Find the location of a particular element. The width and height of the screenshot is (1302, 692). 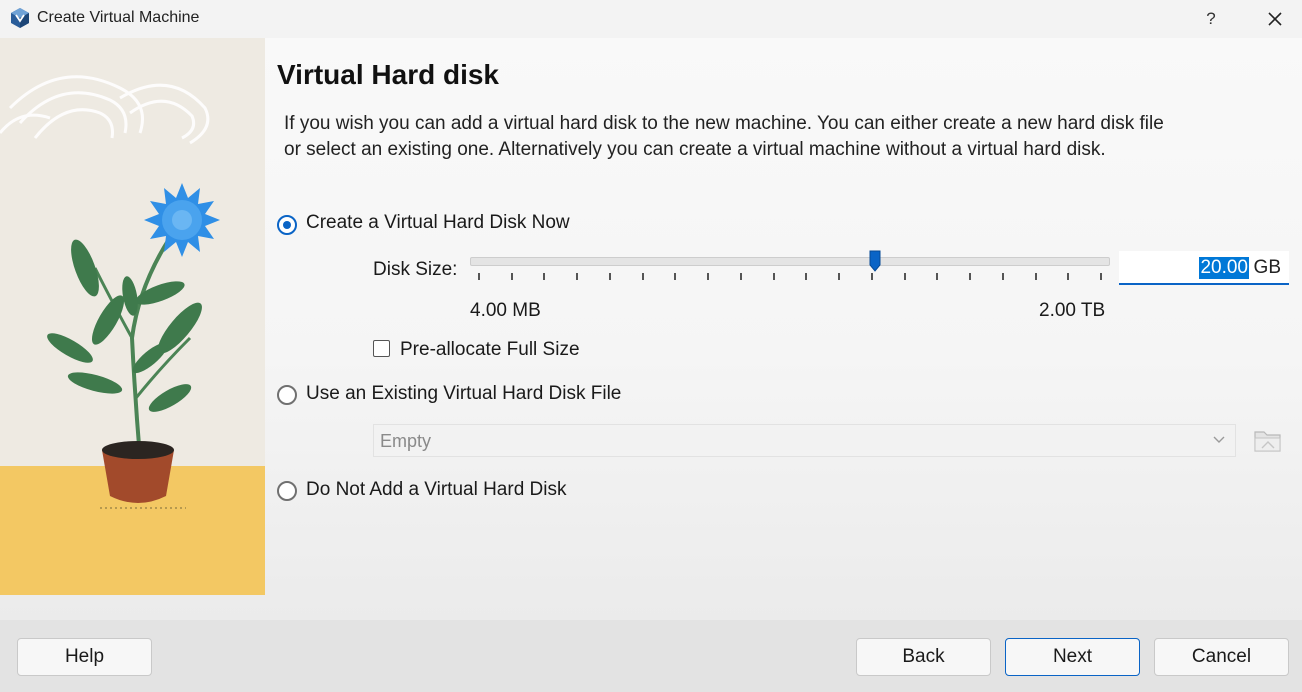

virtualbox-icon is located at coordinates (20, 18).